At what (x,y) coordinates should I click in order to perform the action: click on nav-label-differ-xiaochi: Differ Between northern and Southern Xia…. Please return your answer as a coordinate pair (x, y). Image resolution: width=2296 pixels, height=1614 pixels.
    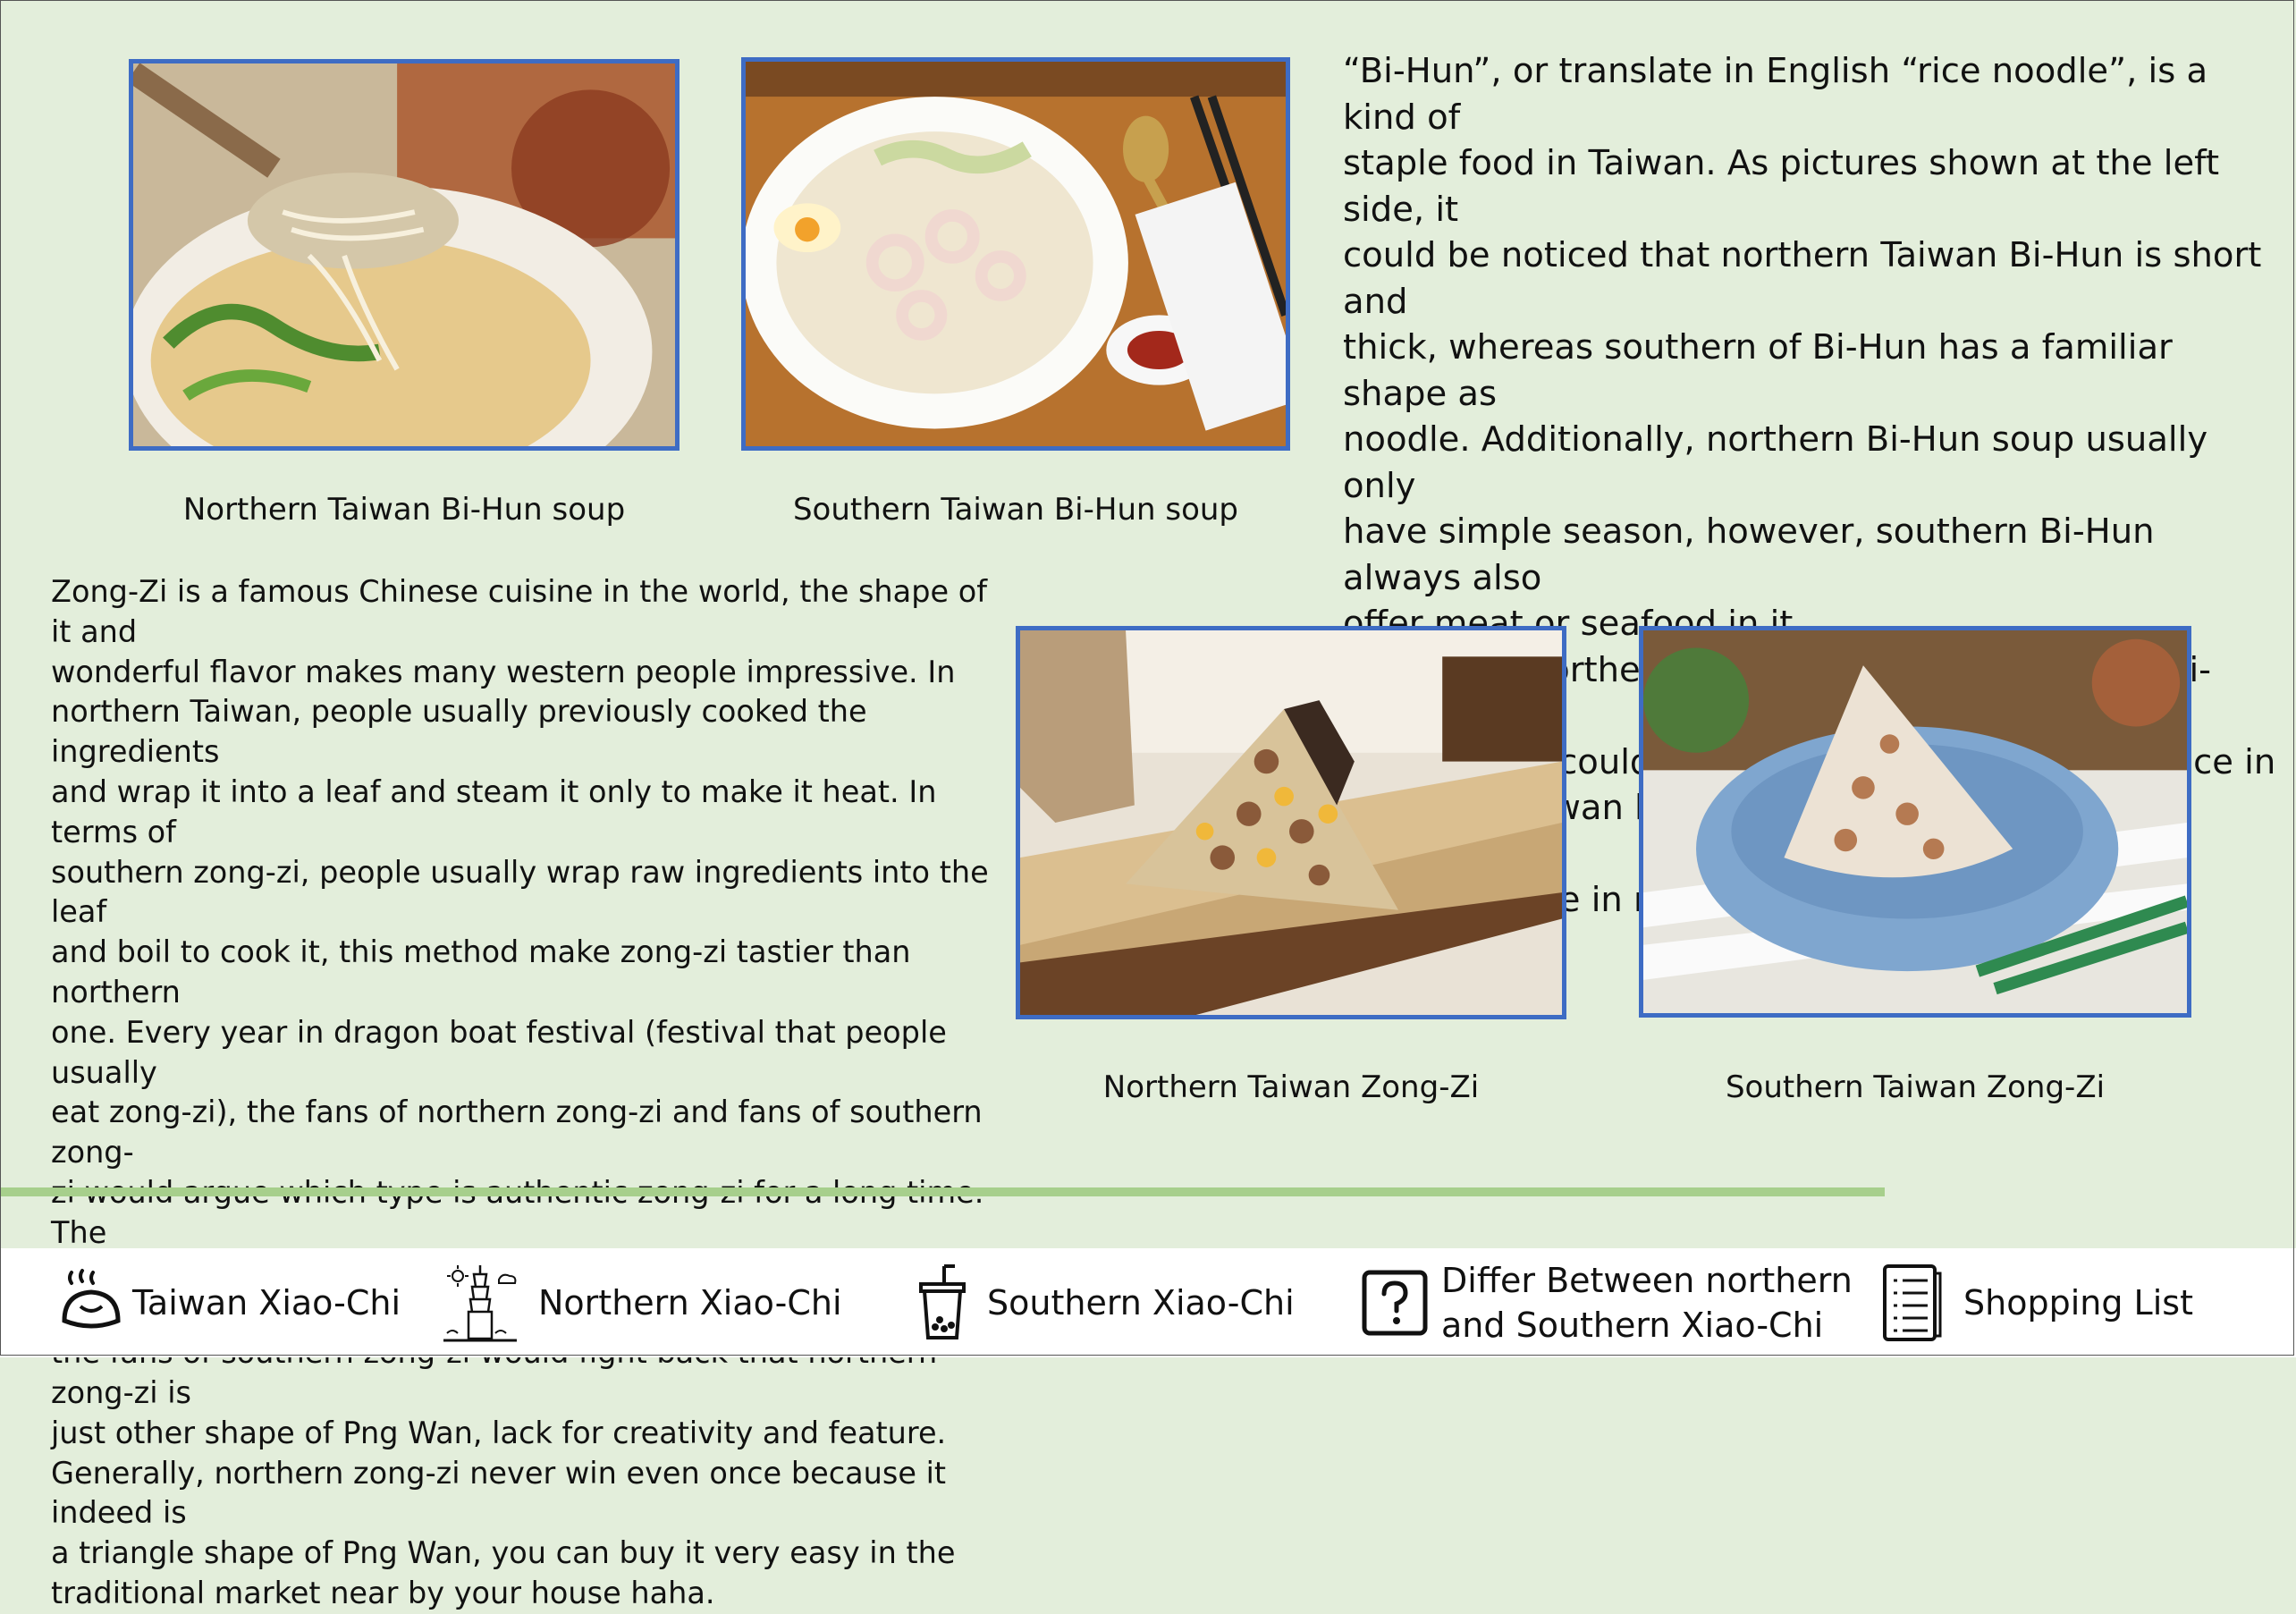
    Looking at the image, I should click on (1647, 1303).